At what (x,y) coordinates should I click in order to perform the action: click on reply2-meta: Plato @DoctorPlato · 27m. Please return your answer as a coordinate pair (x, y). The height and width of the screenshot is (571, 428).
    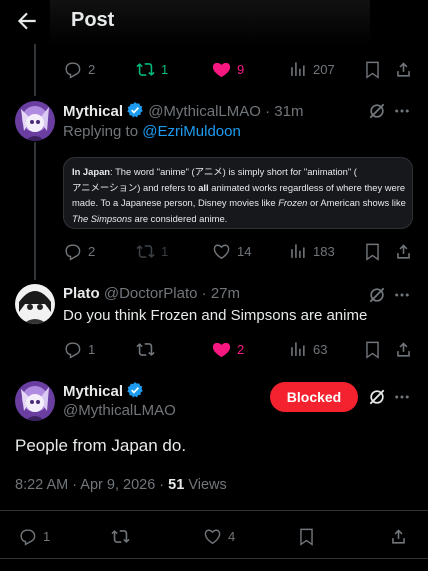
    Looking at the image, I should click on (151, 293).